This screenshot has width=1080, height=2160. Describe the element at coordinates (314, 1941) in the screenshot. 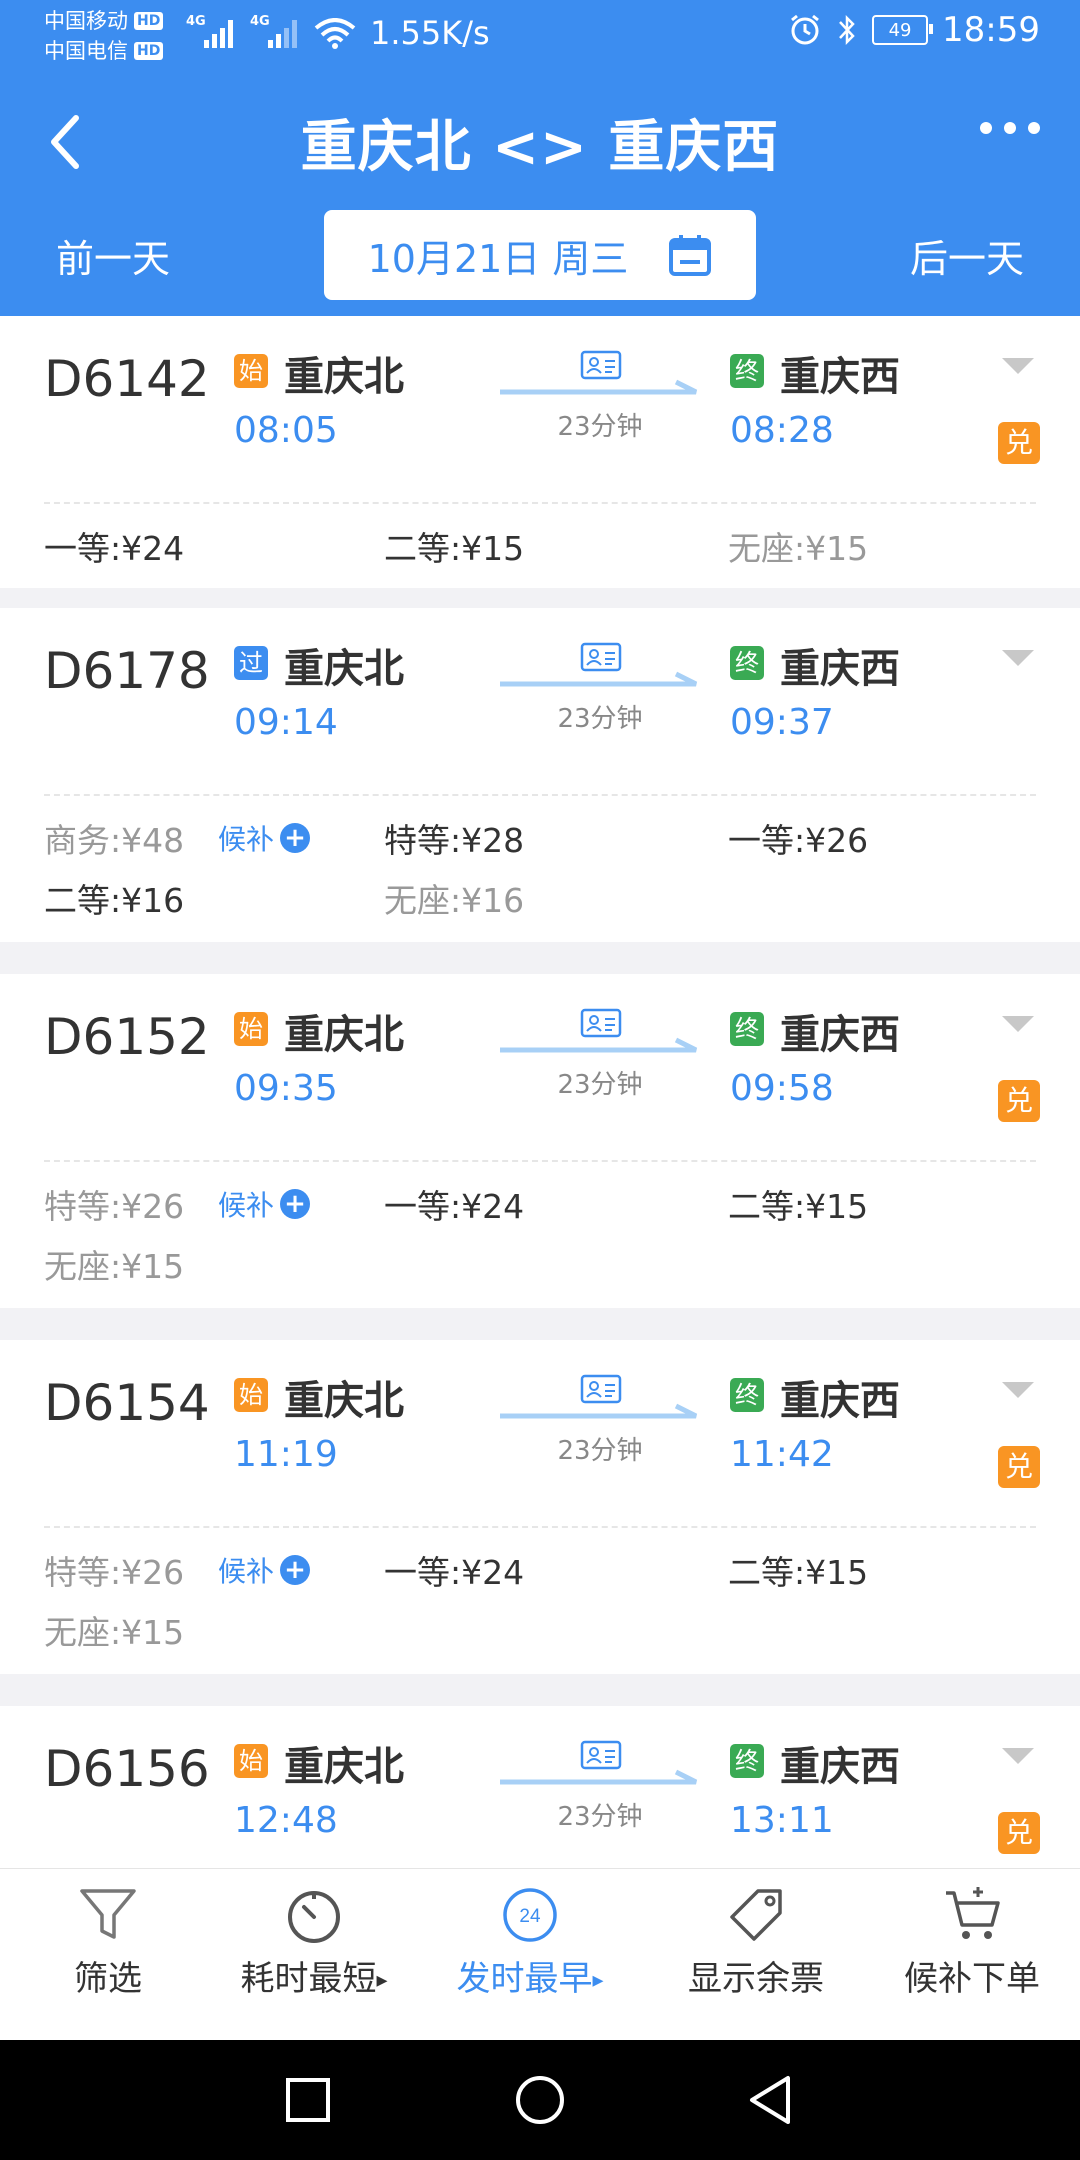

I see `sort-shortest-button: 耗时最短▸` at that location.